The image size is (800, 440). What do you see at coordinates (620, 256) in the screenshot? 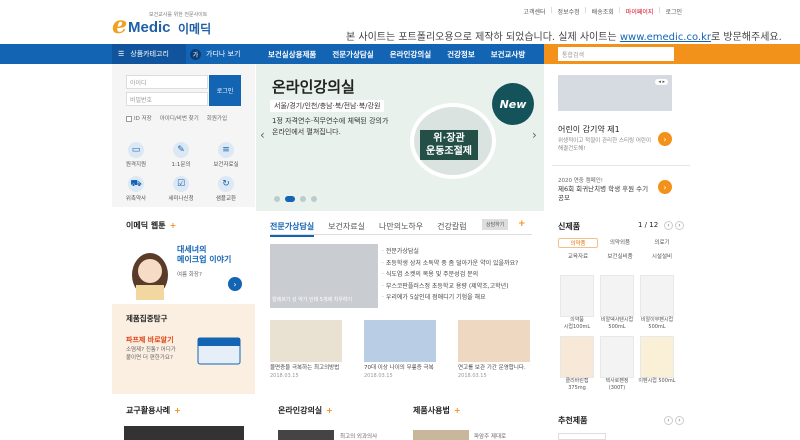
I see `category-supplies: 보건실비품` at bounding box center [620, 256].